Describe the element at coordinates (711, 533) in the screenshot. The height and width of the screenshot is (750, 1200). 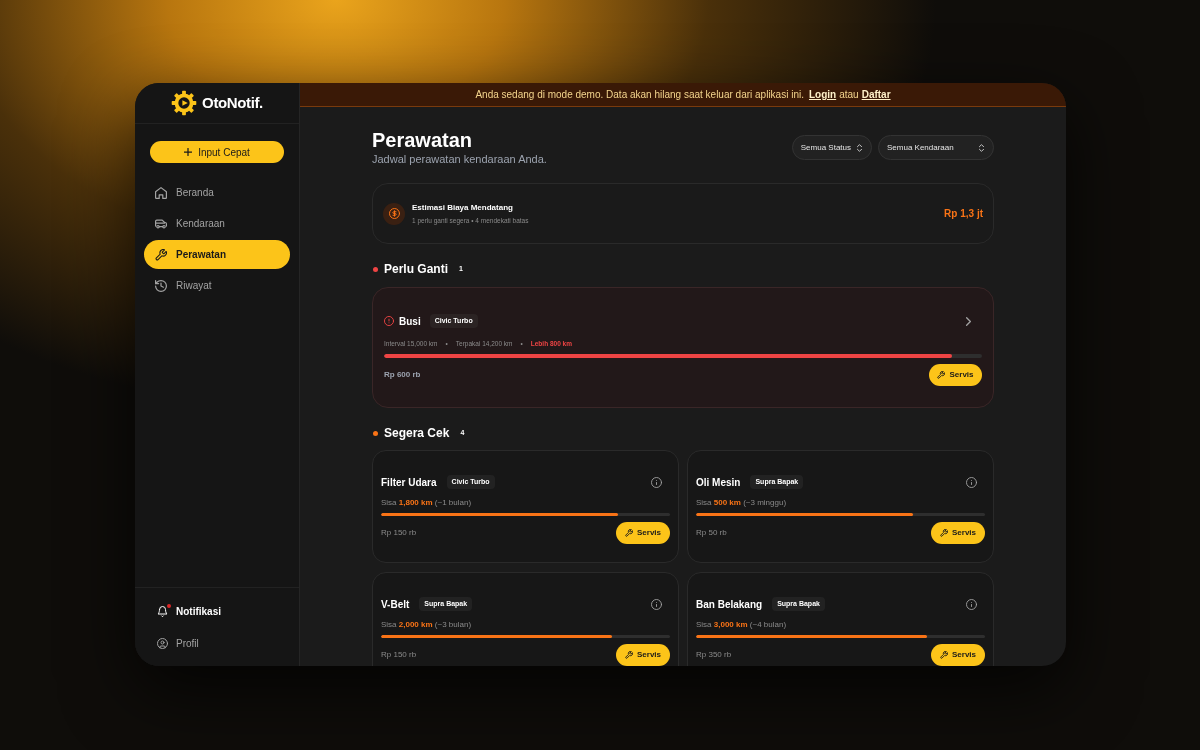
I see `item-price: Rp 50 rb` at that location.